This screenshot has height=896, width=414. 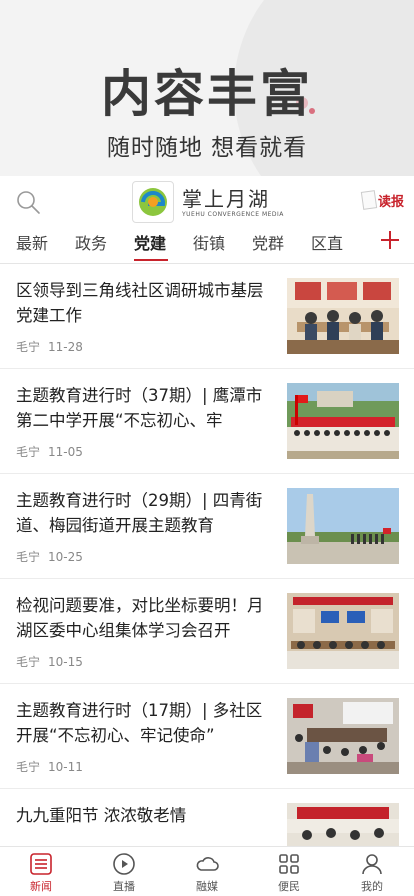 What do you see at coordinates (41, 886) in the screenshot?
I see `nav-news-label: 新闻` at bounding box center [41, 886].